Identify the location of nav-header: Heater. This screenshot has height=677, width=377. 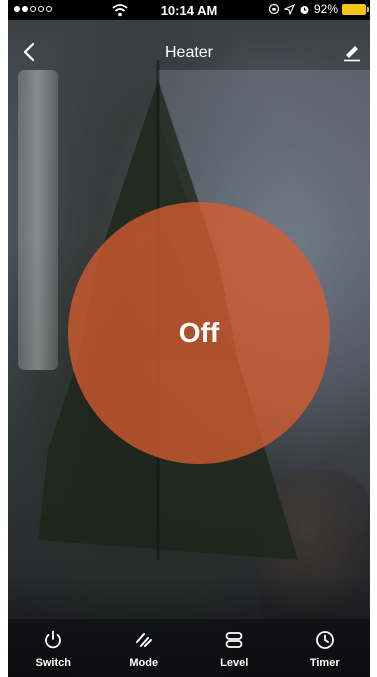
(189, 53).